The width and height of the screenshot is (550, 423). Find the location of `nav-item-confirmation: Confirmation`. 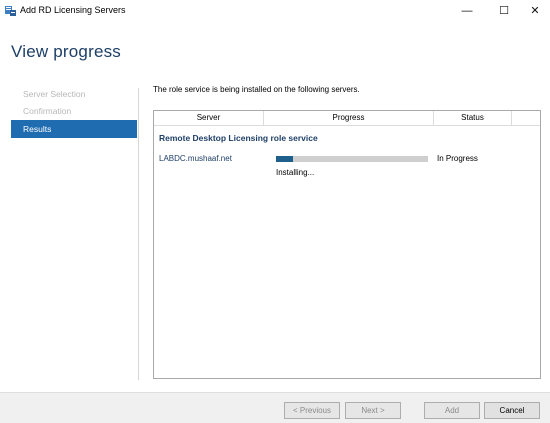

nav-item-confirmation: Confirmation is located at coordinates (47, 111).